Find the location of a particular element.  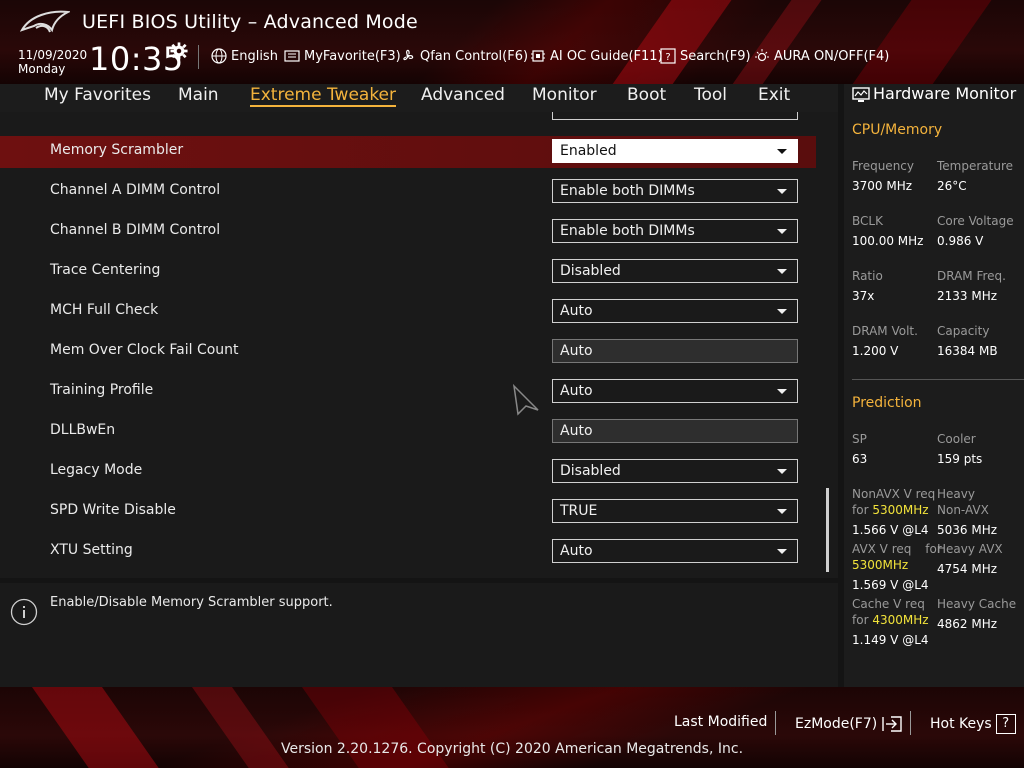

tab-monitor: Monitor is located at coordinates (564, 95).